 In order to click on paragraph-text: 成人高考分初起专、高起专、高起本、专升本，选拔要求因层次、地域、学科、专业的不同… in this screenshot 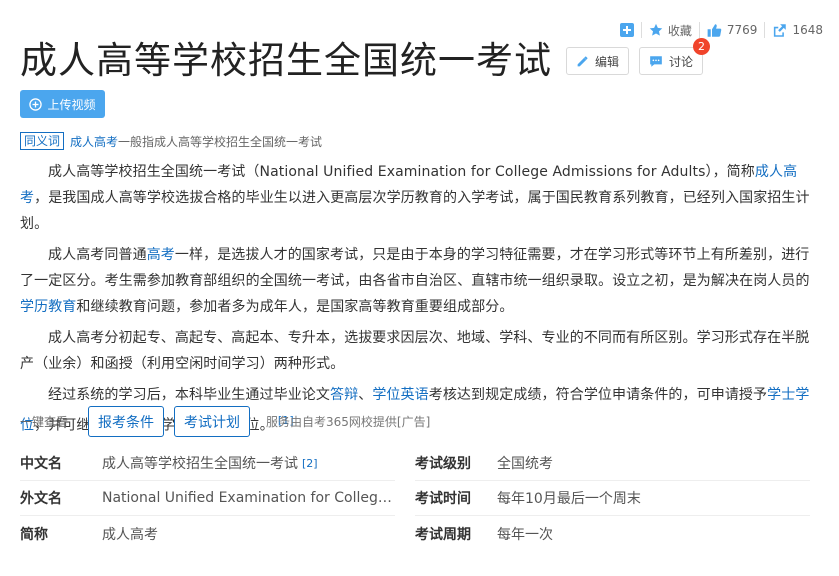, I will do `click(415, 351)`.